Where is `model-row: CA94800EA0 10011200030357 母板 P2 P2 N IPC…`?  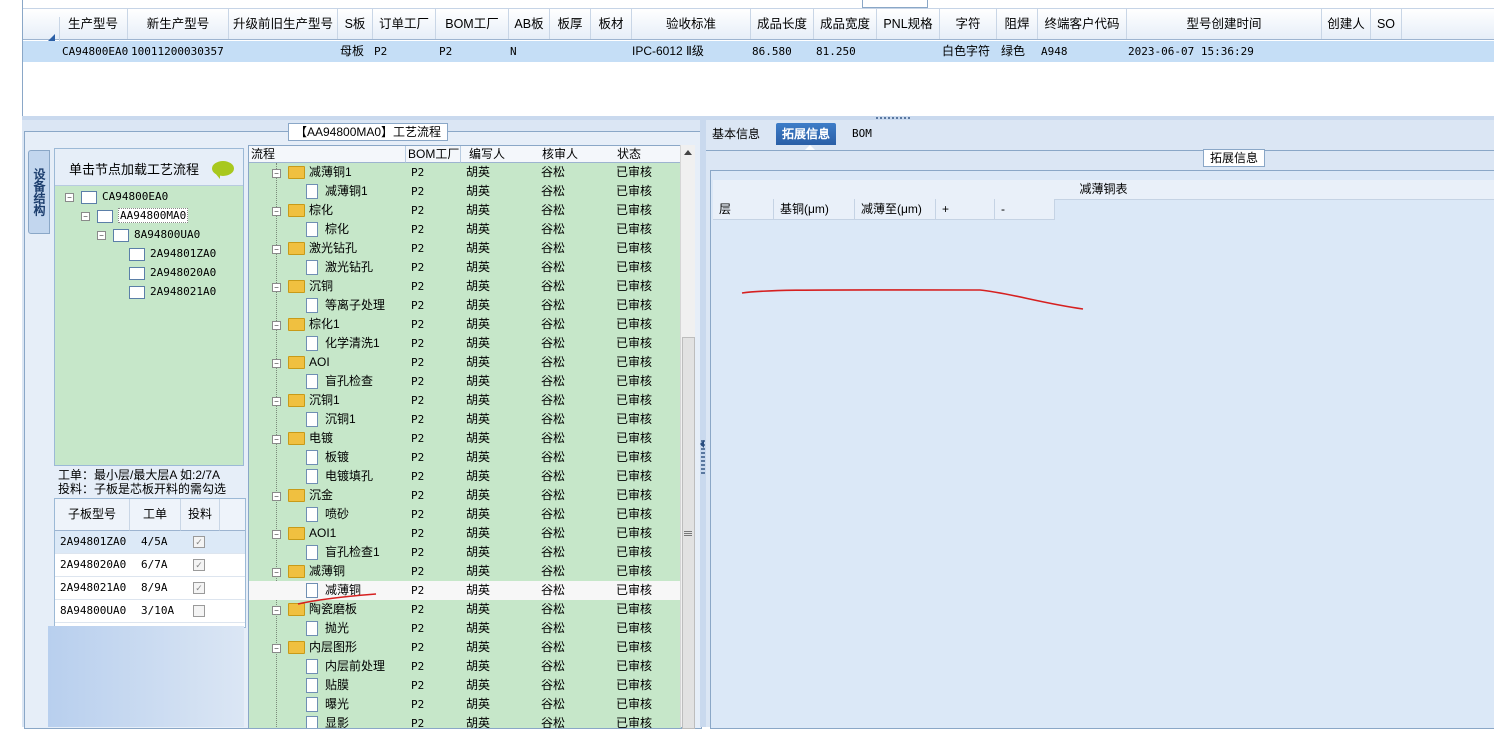 model-row: CA94800EA0 10011200030357 母板 P2 P2 N IPC… is located at coordinates (758, 51).